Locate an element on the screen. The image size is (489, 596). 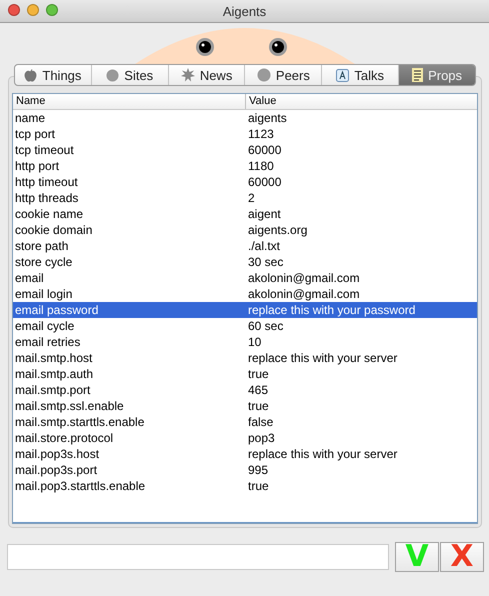
table-row: http threads 2 is located at coordinates (245, 198).